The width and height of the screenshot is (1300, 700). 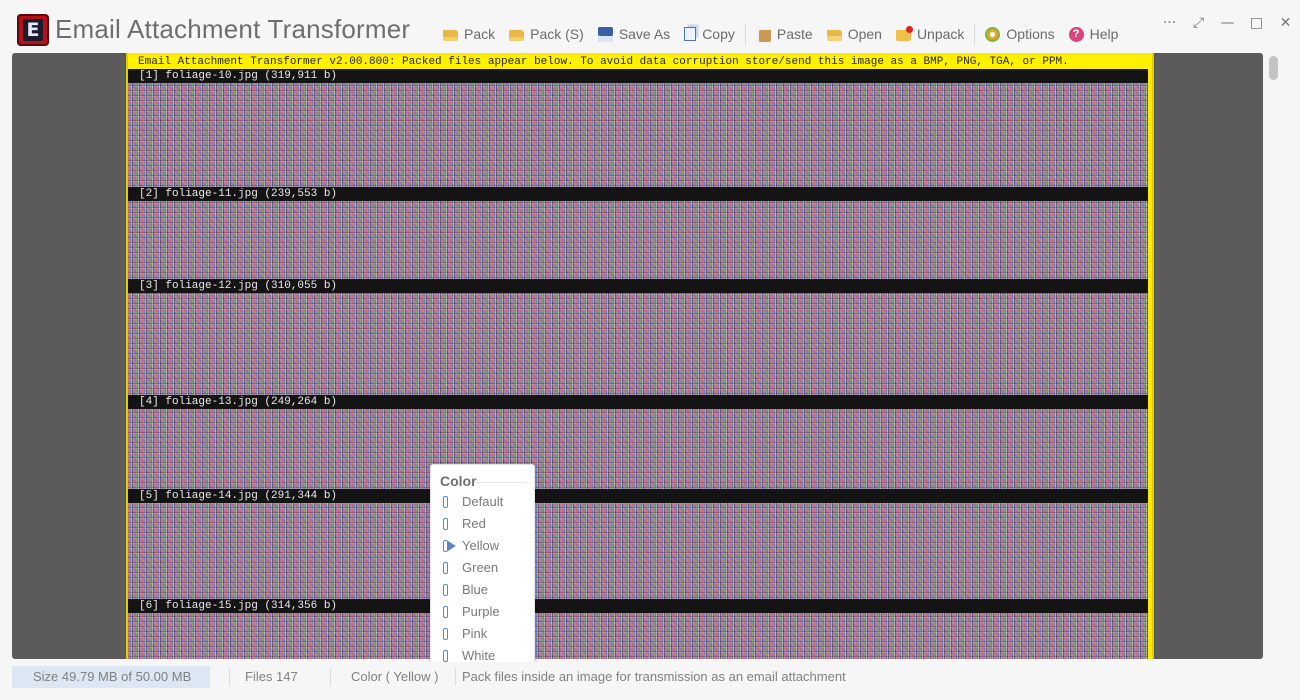 I want to click on expand-icon: ⤢, so click(x=1198, y=23).